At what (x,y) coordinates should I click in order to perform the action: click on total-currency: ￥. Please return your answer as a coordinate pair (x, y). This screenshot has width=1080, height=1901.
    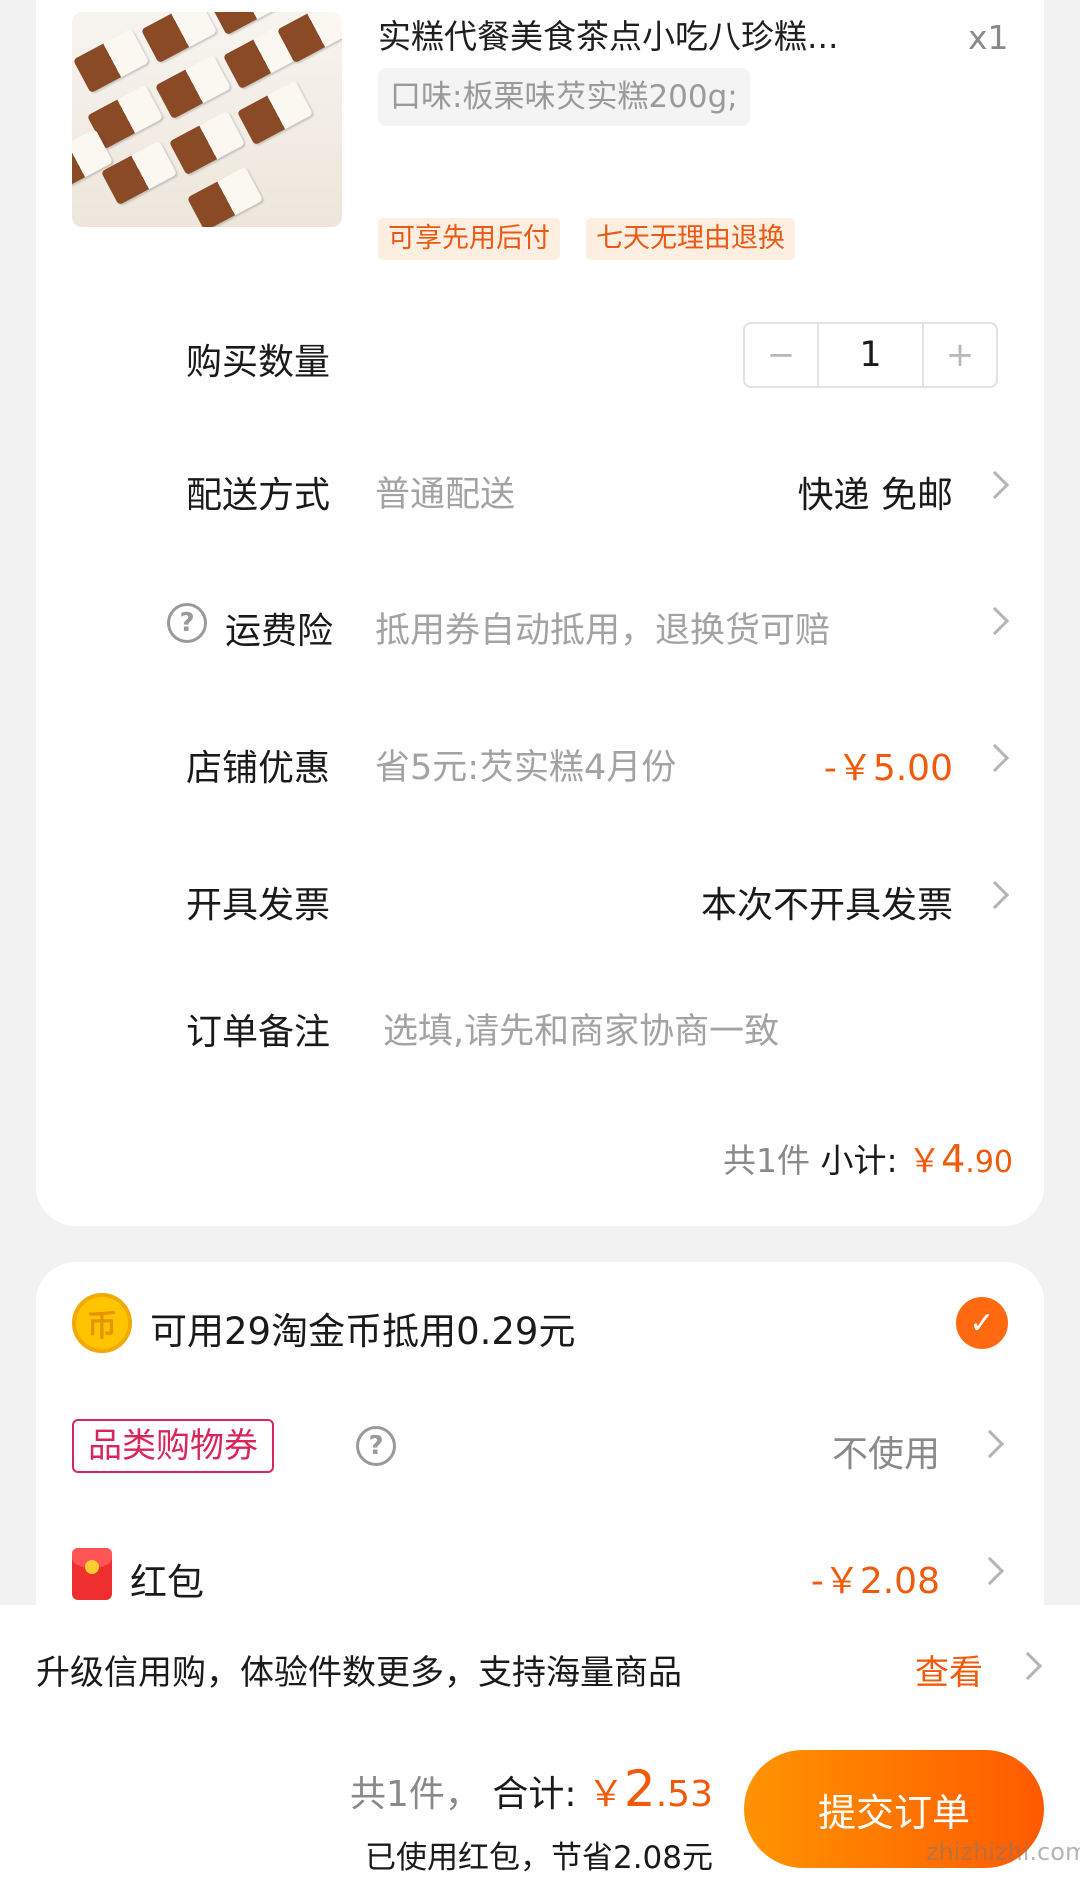
    Looking at the image, I should click on (605, 1794).